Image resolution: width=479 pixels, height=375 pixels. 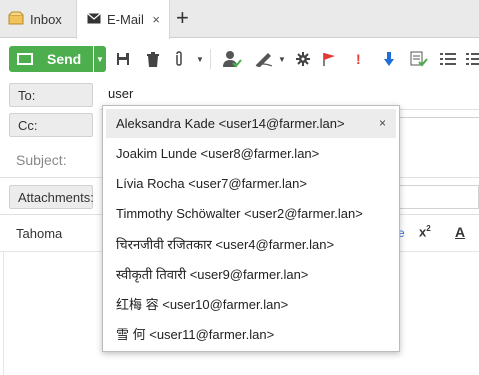 What do you see at coordinates (210, 59) in the screenshot?
I see `toolbar-divider` at bounding box center [210, 59].